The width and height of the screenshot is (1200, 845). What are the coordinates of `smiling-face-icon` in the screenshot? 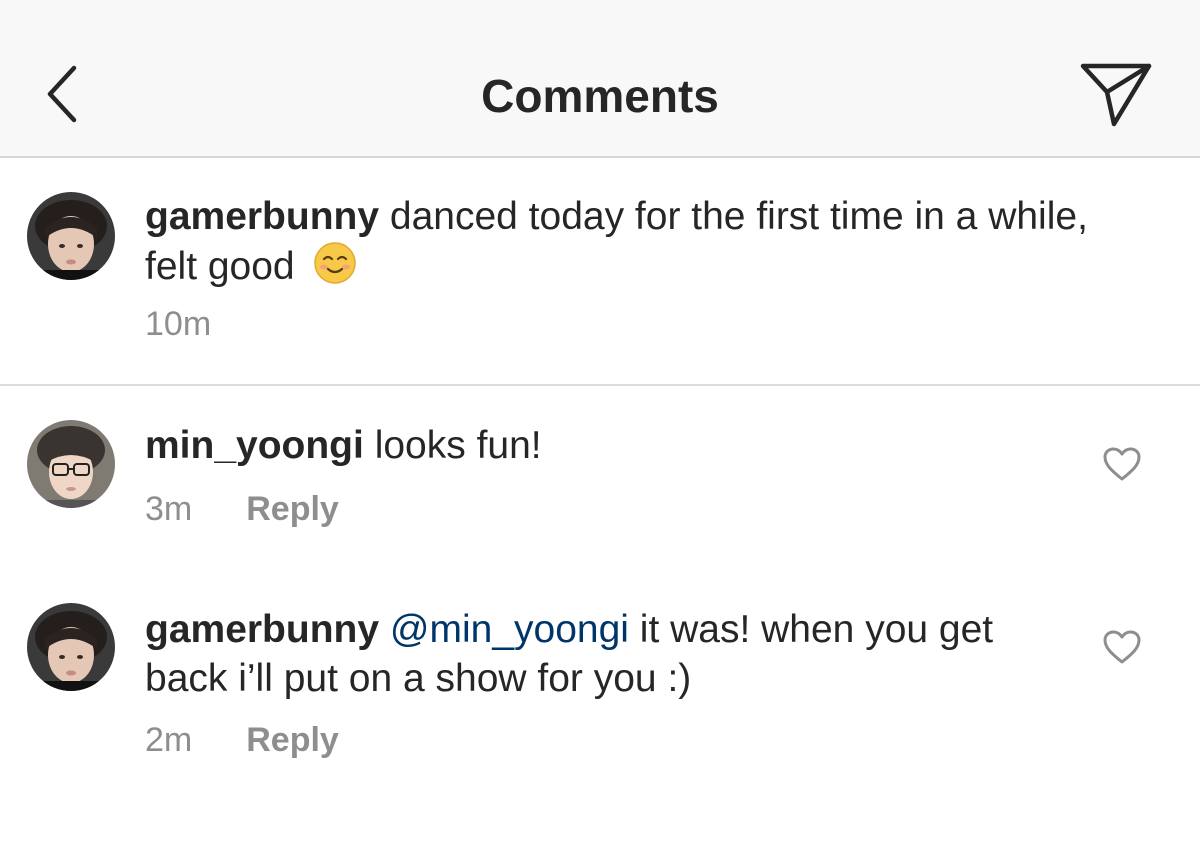 It's located at (335, 269).